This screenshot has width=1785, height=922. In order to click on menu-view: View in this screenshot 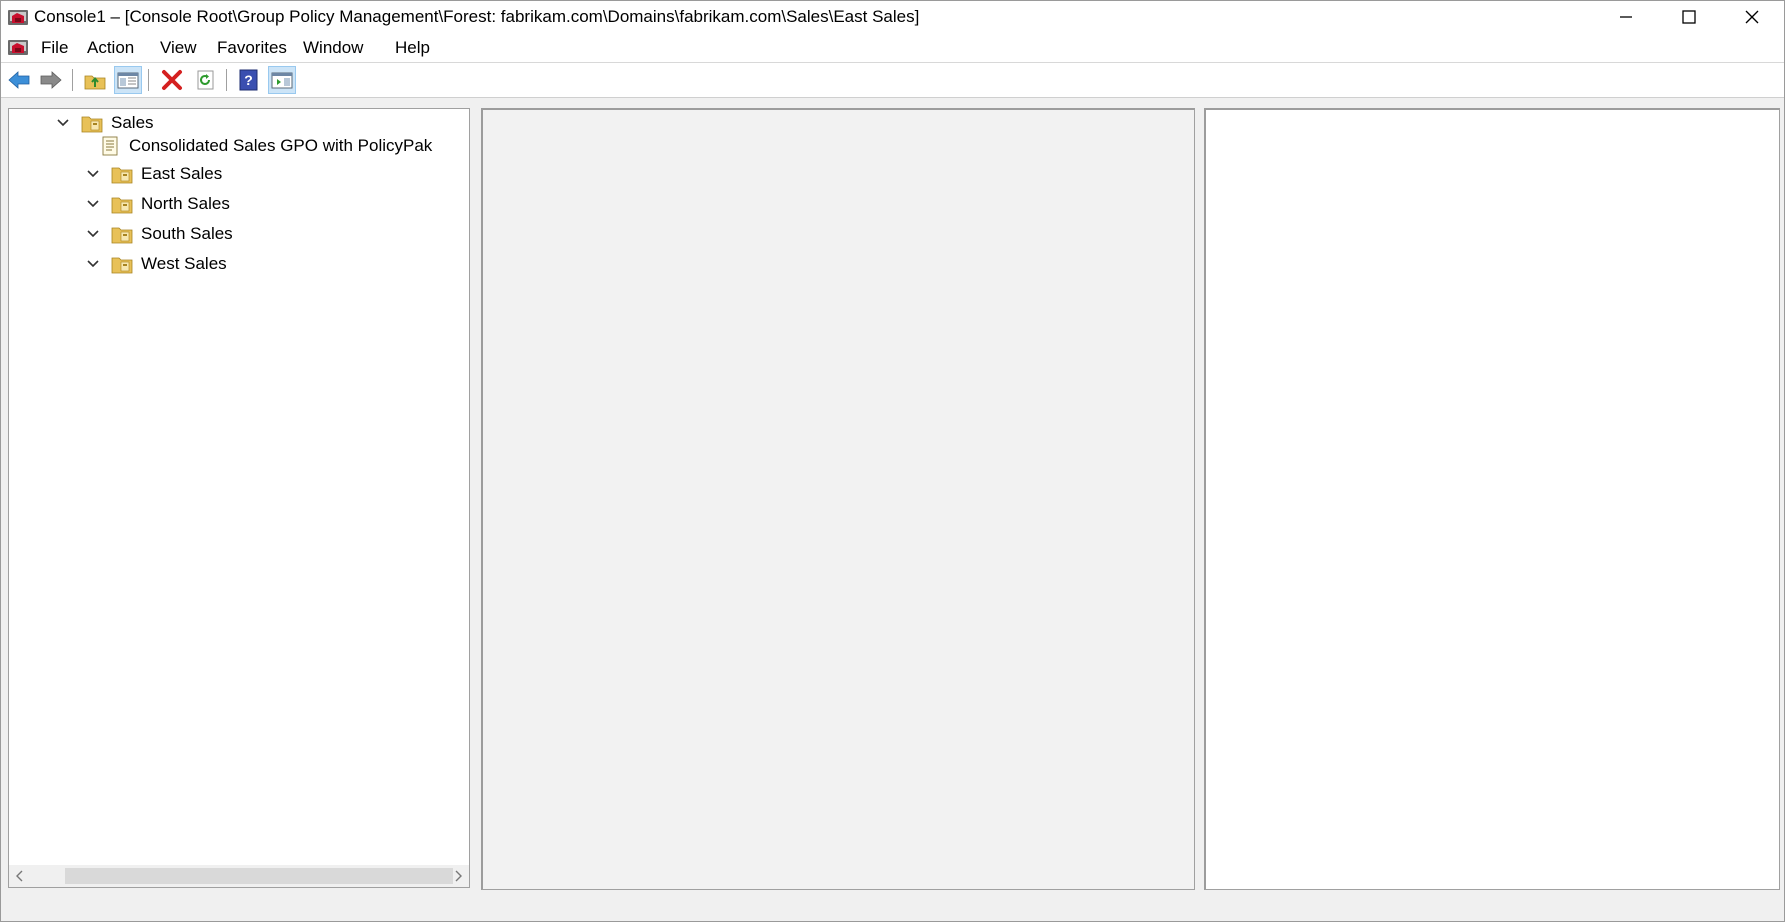, I will do `click(178, 48)`.